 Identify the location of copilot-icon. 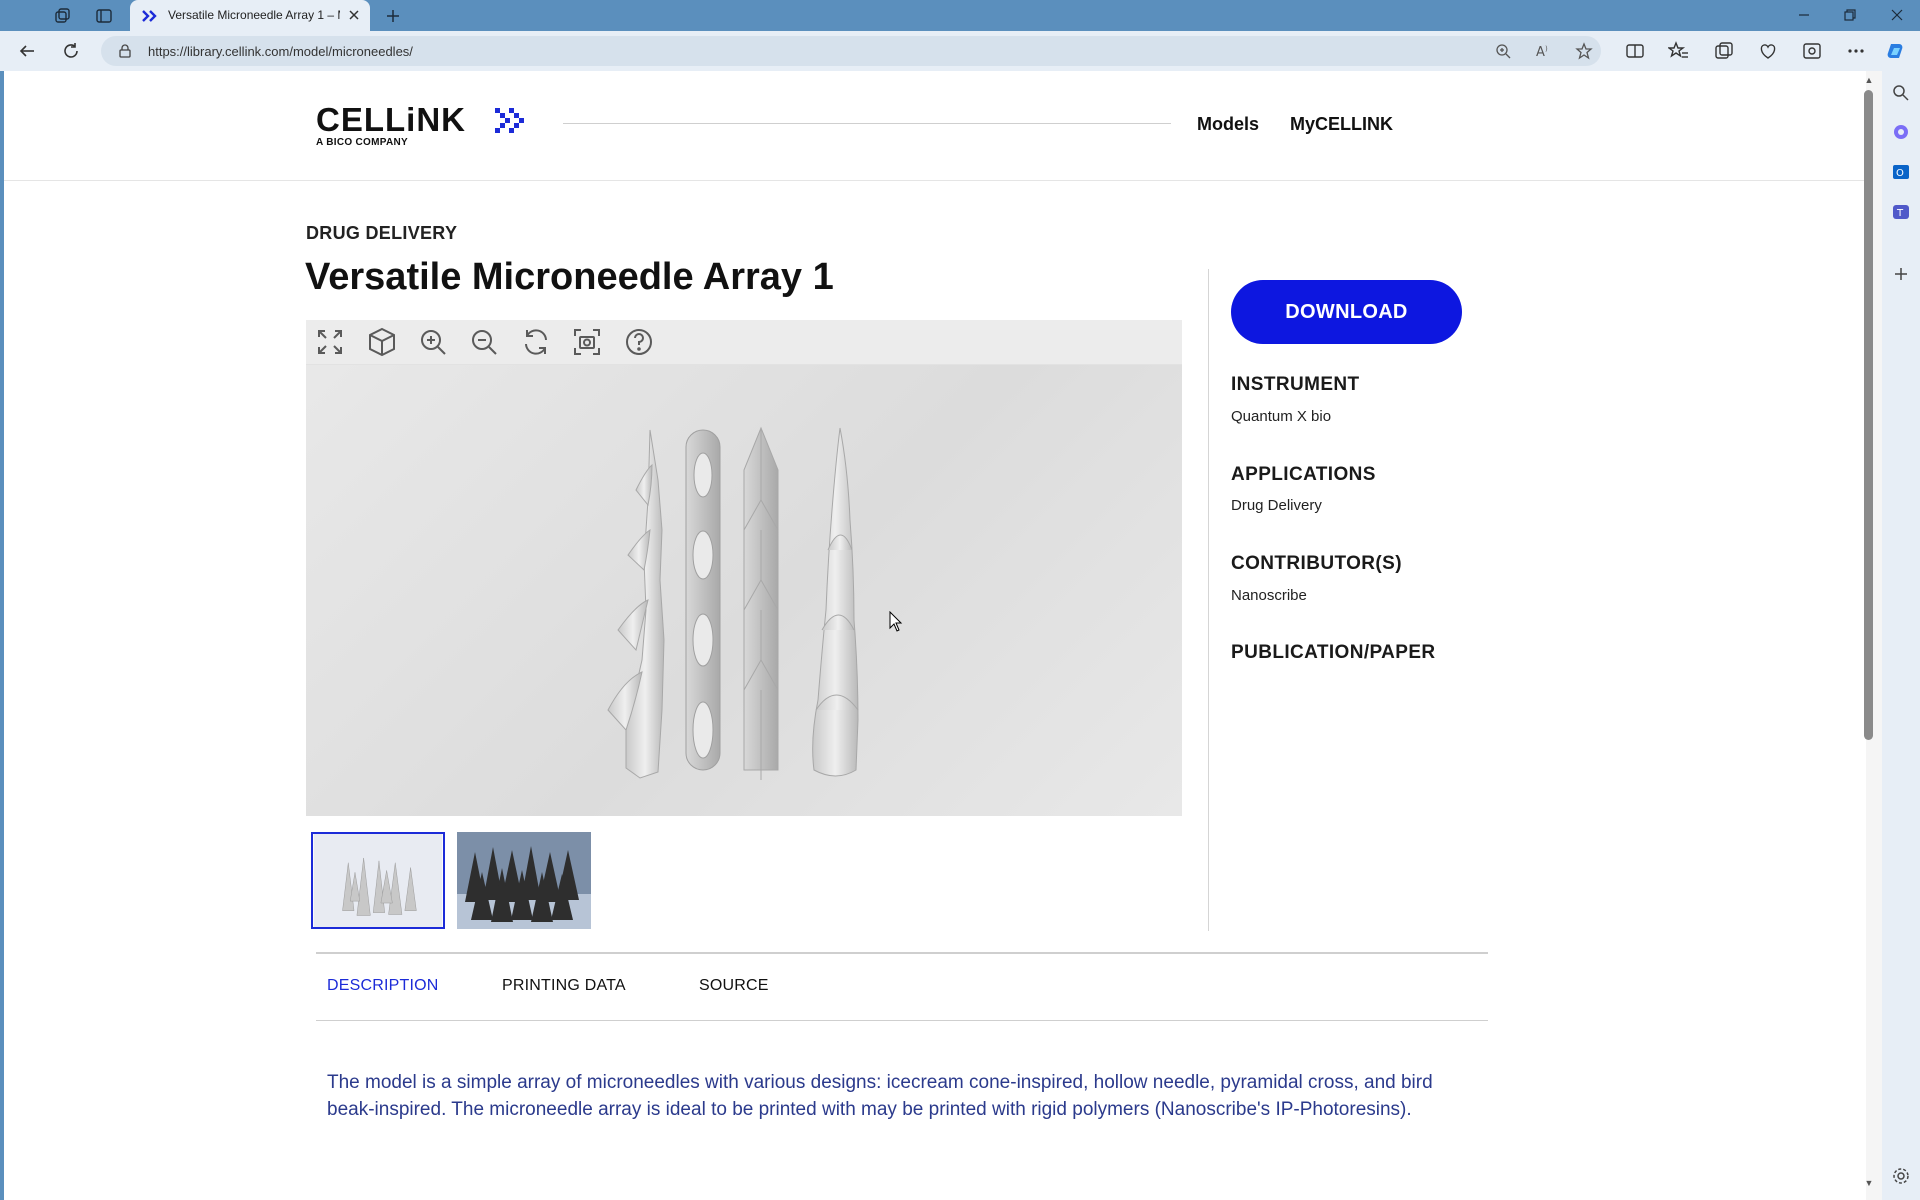
(1896, 51).